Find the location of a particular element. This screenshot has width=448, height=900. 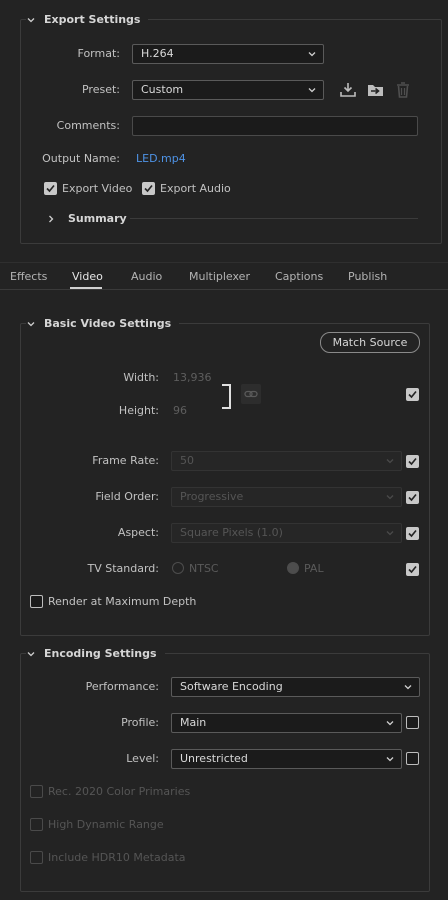

tv-standard-override-checkbox is located at coordinates (412, 569).